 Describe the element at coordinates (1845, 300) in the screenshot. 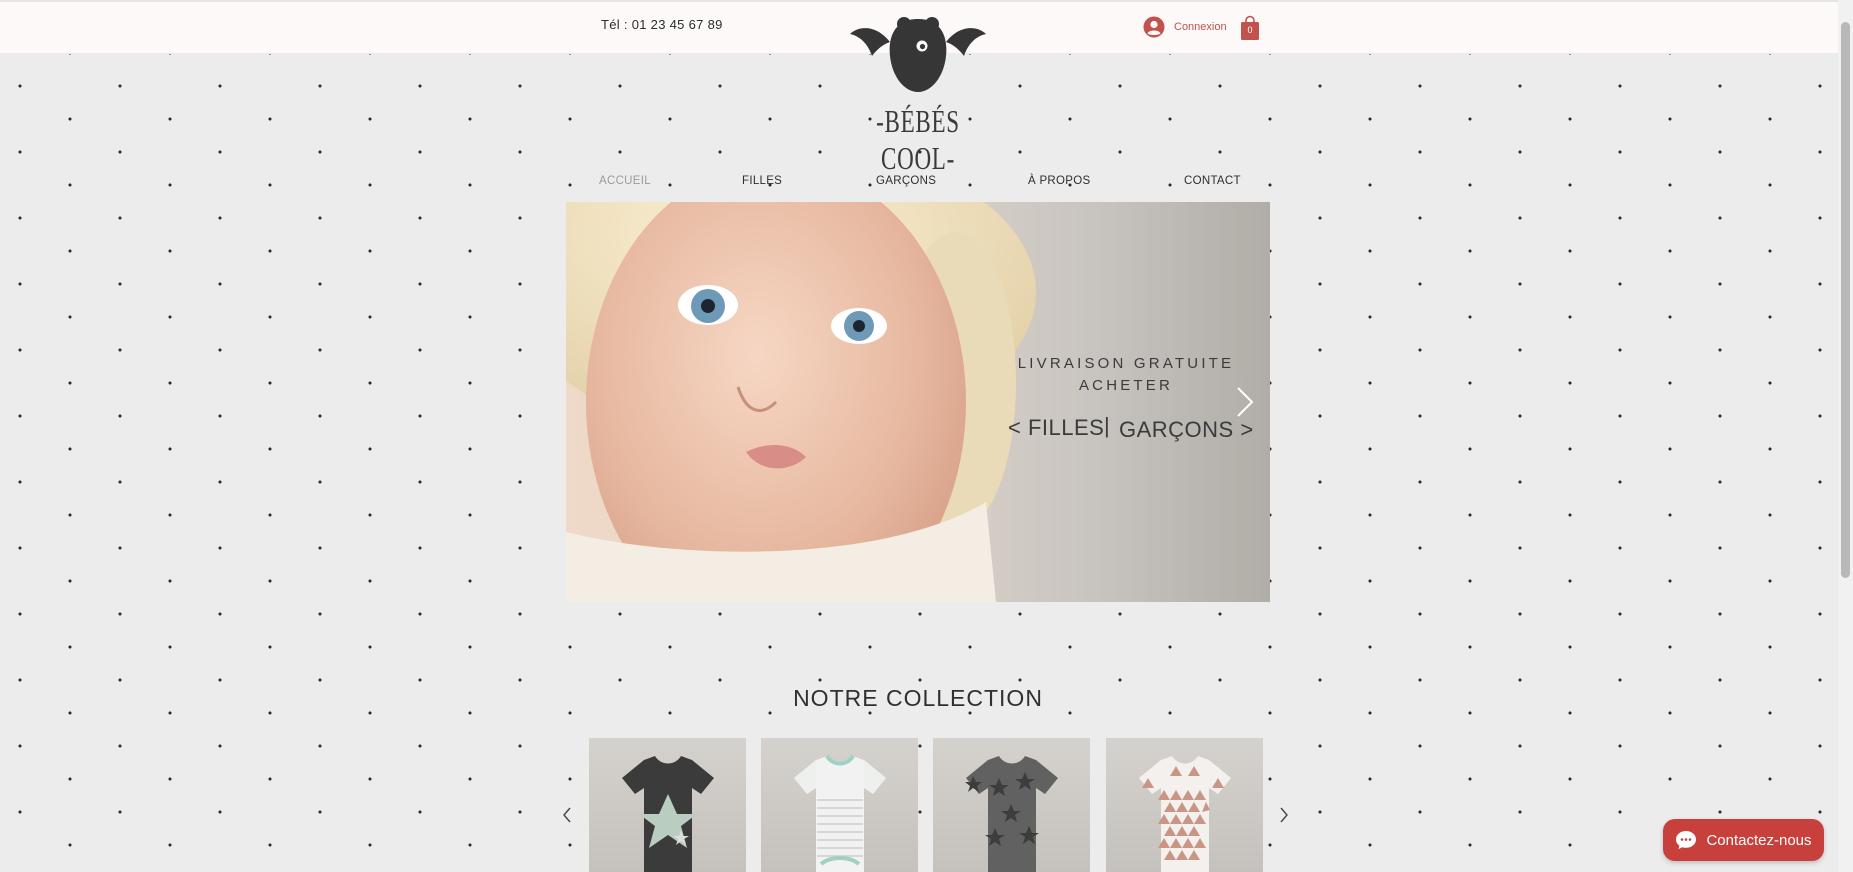

I see `scrollbar-thumb` at that location.